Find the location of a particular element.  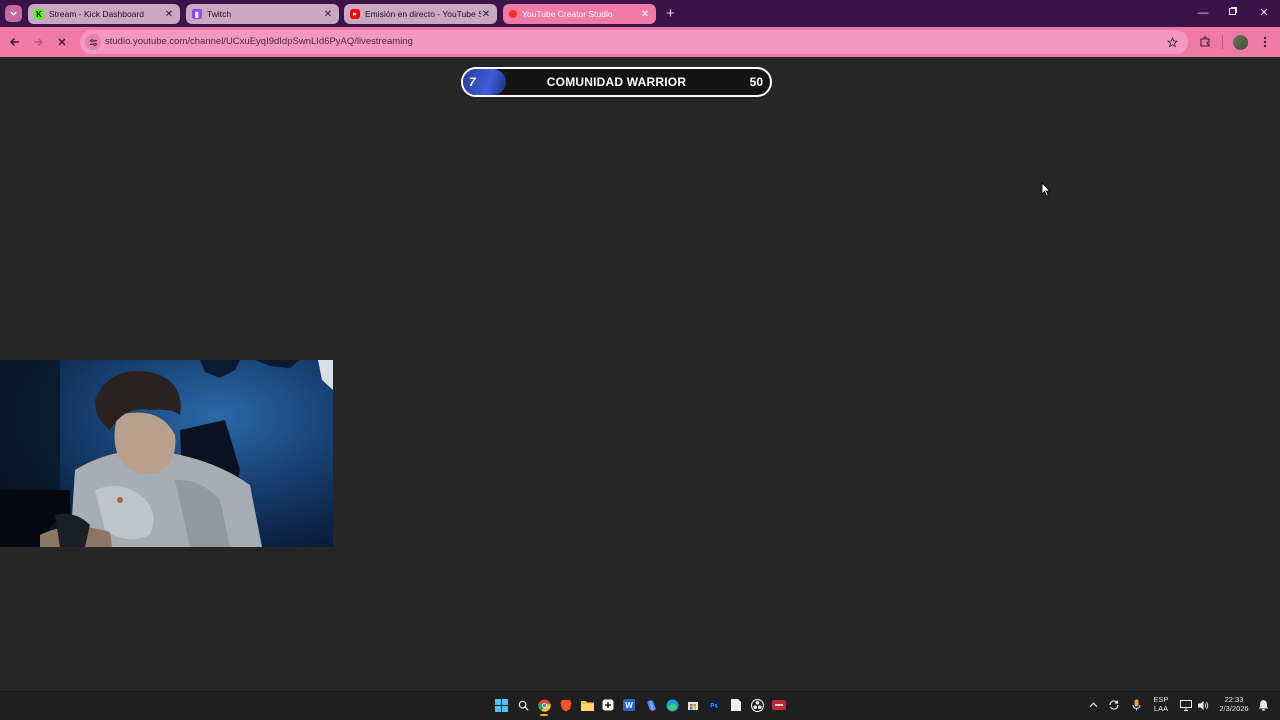

keyboard-layout: LAA is located at coordinates (1161, 708).